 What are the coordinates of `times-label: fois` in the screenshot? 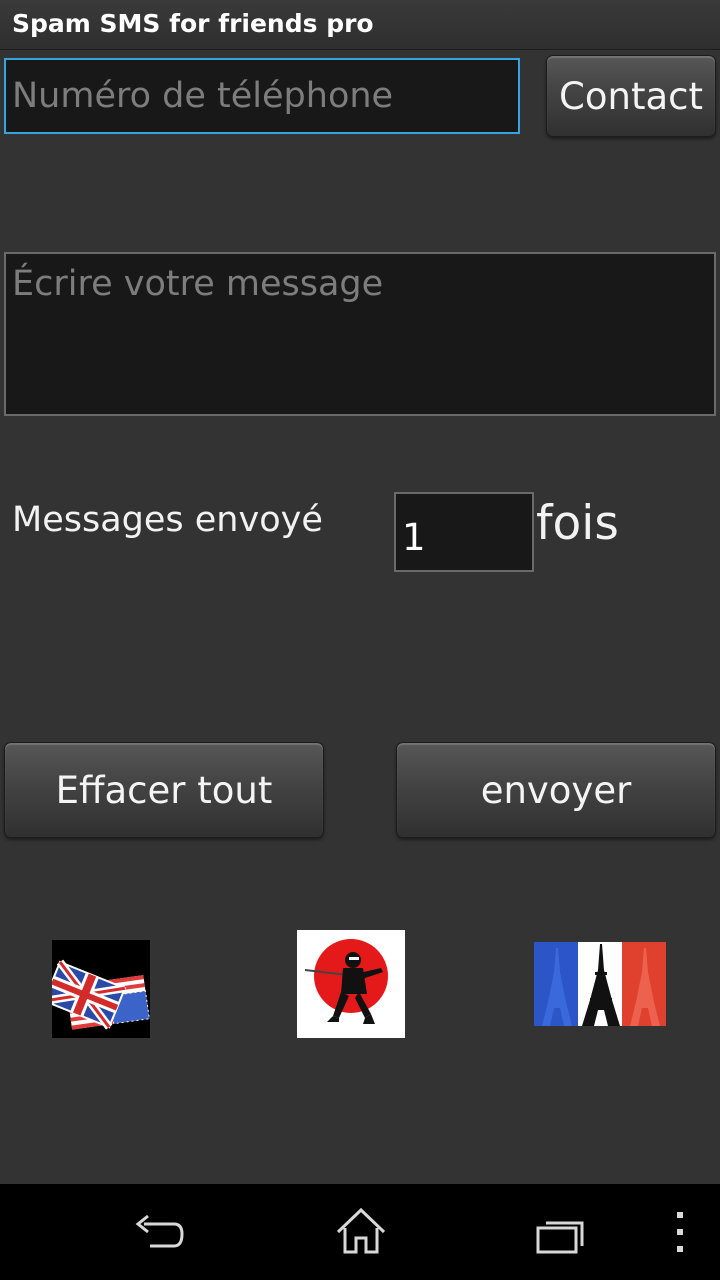 It's located at (577, 523).